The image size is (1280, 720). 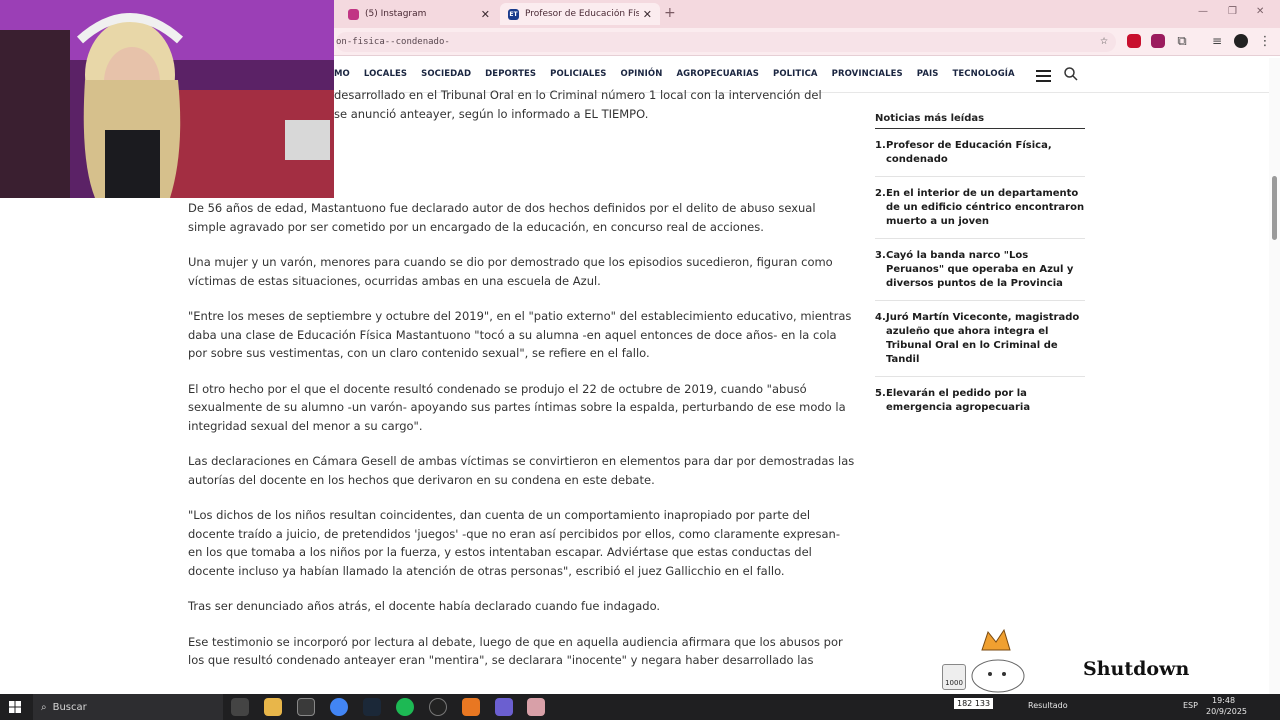 I want to click on task-view-icon, so click(x=240, y=707).